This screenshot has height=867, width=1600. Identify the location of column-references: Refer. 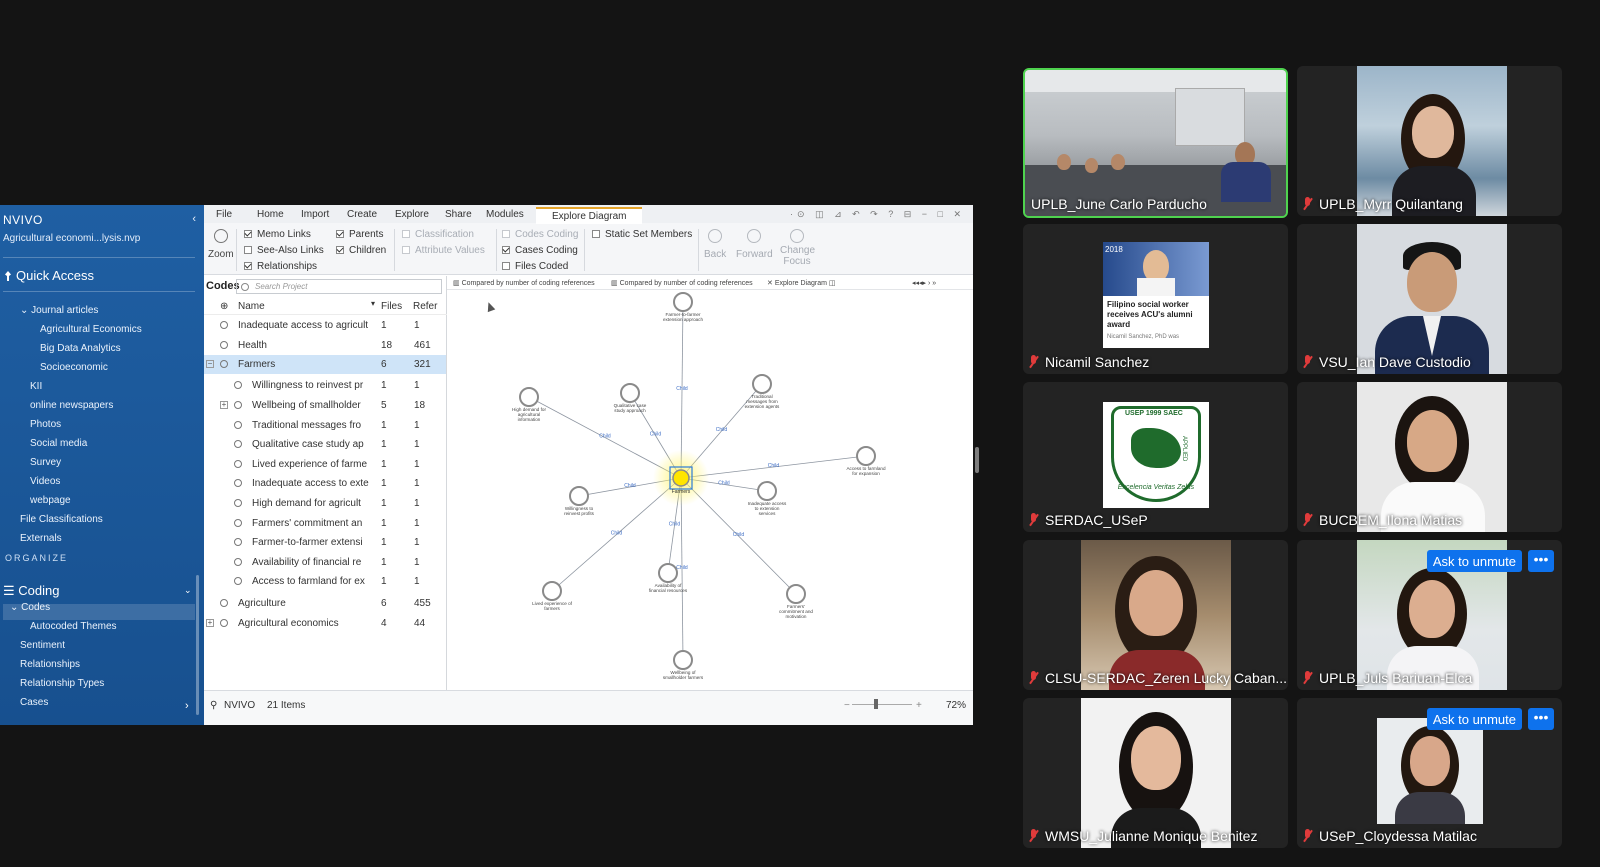
(425, 306).